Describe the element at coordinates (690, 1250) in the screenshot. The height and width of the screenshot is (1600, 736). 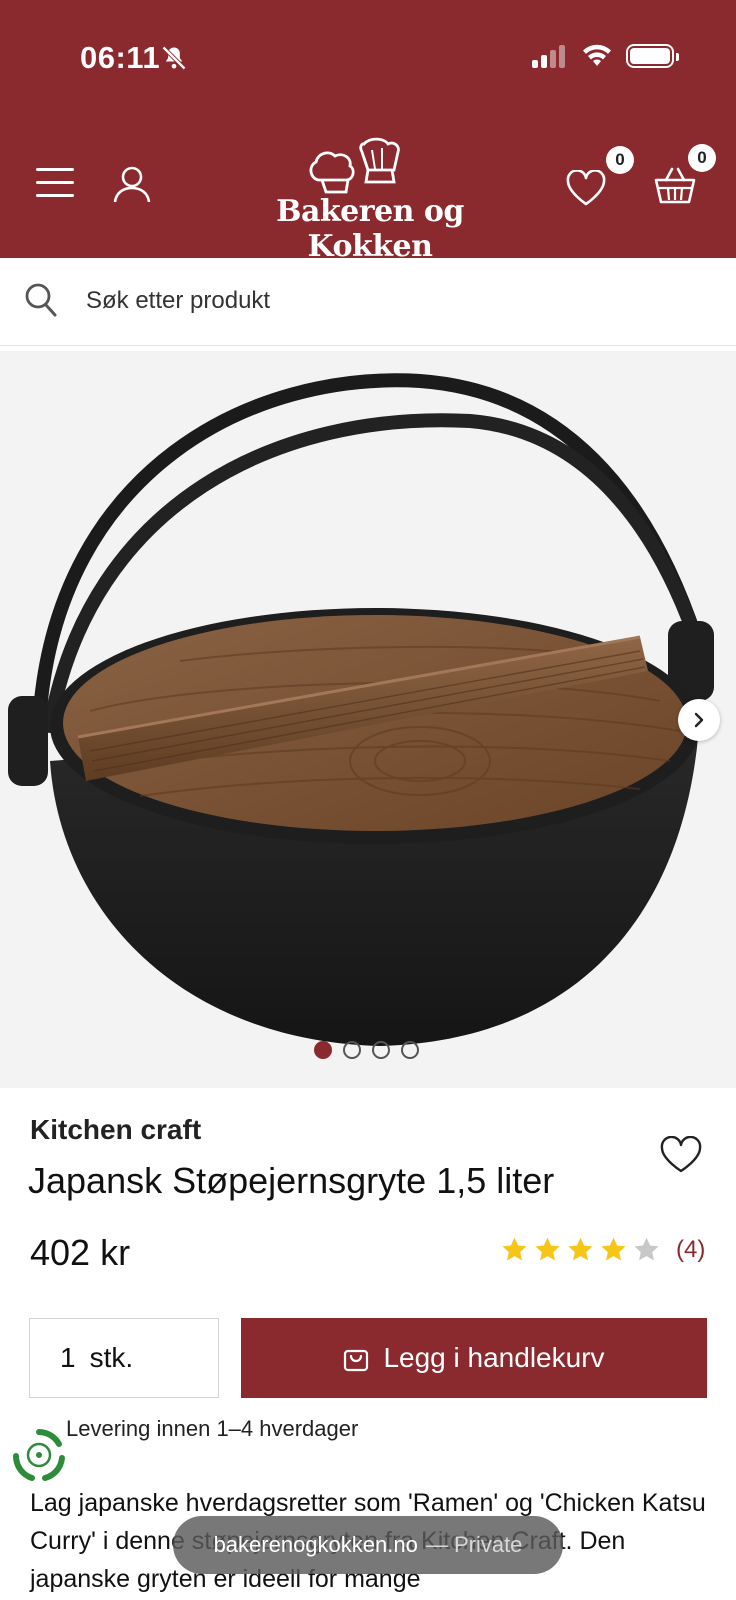
I see `rating-count: (4)` at that location.